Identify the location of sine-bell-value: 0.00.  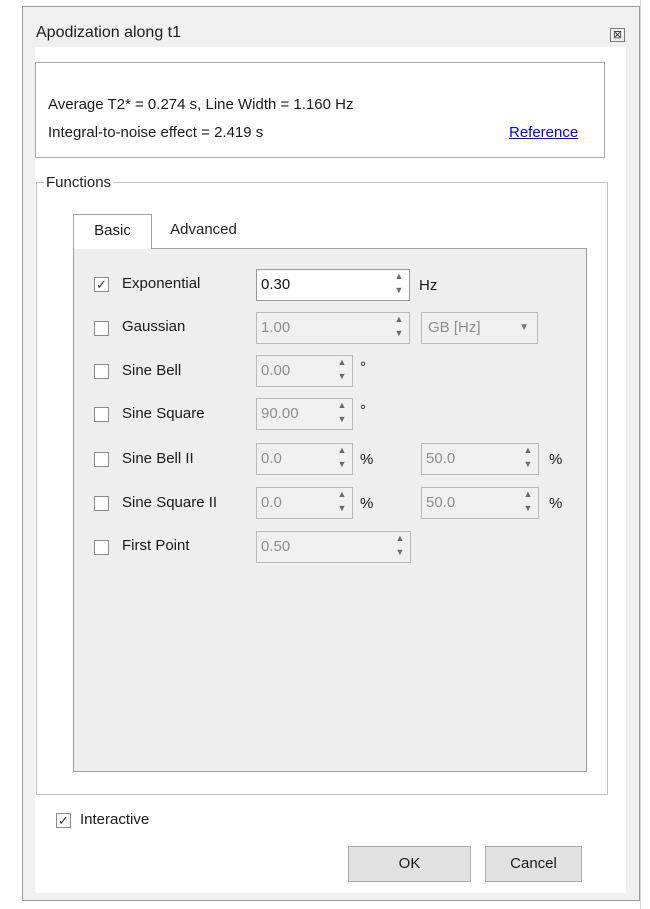
(276, 370).